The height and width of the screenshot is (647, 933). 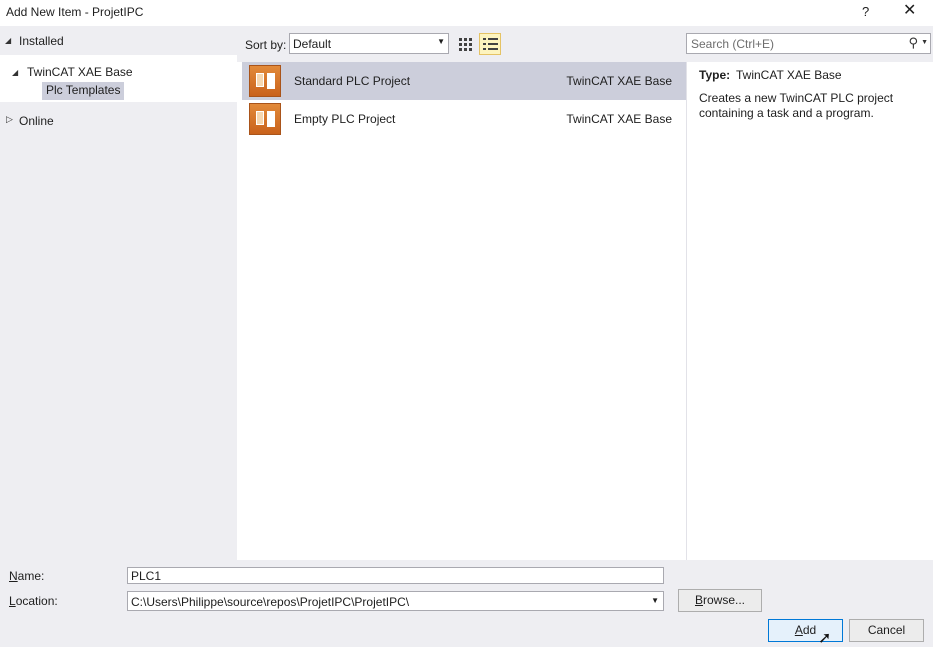 What do you see at coordinates (83, 91) in the screenshot?
I see `tree-item-plc-templates: Plc Templates` at bounding box center [83, 91].